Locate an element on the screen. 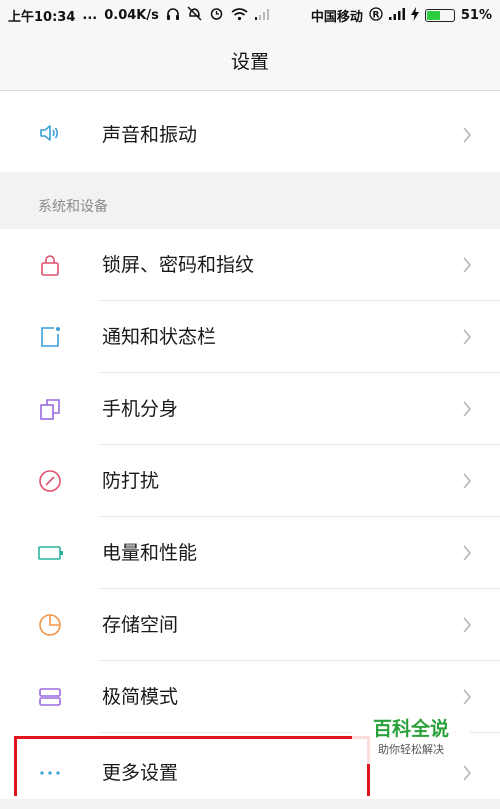 This screenshot has height=809, width=500. page-title: 设置 is located at coordinates (249, 61).